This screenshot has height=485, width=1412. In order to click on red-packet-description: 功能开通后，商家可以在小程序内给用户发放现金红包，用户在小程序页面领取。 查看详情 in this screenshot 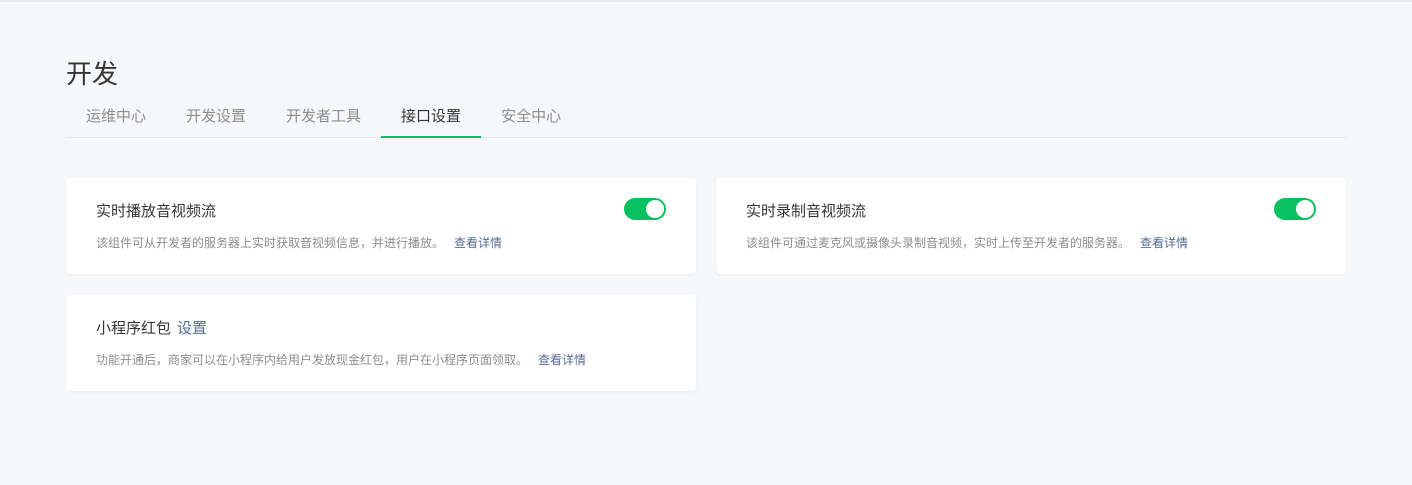, I will do `click(341, 360)`.